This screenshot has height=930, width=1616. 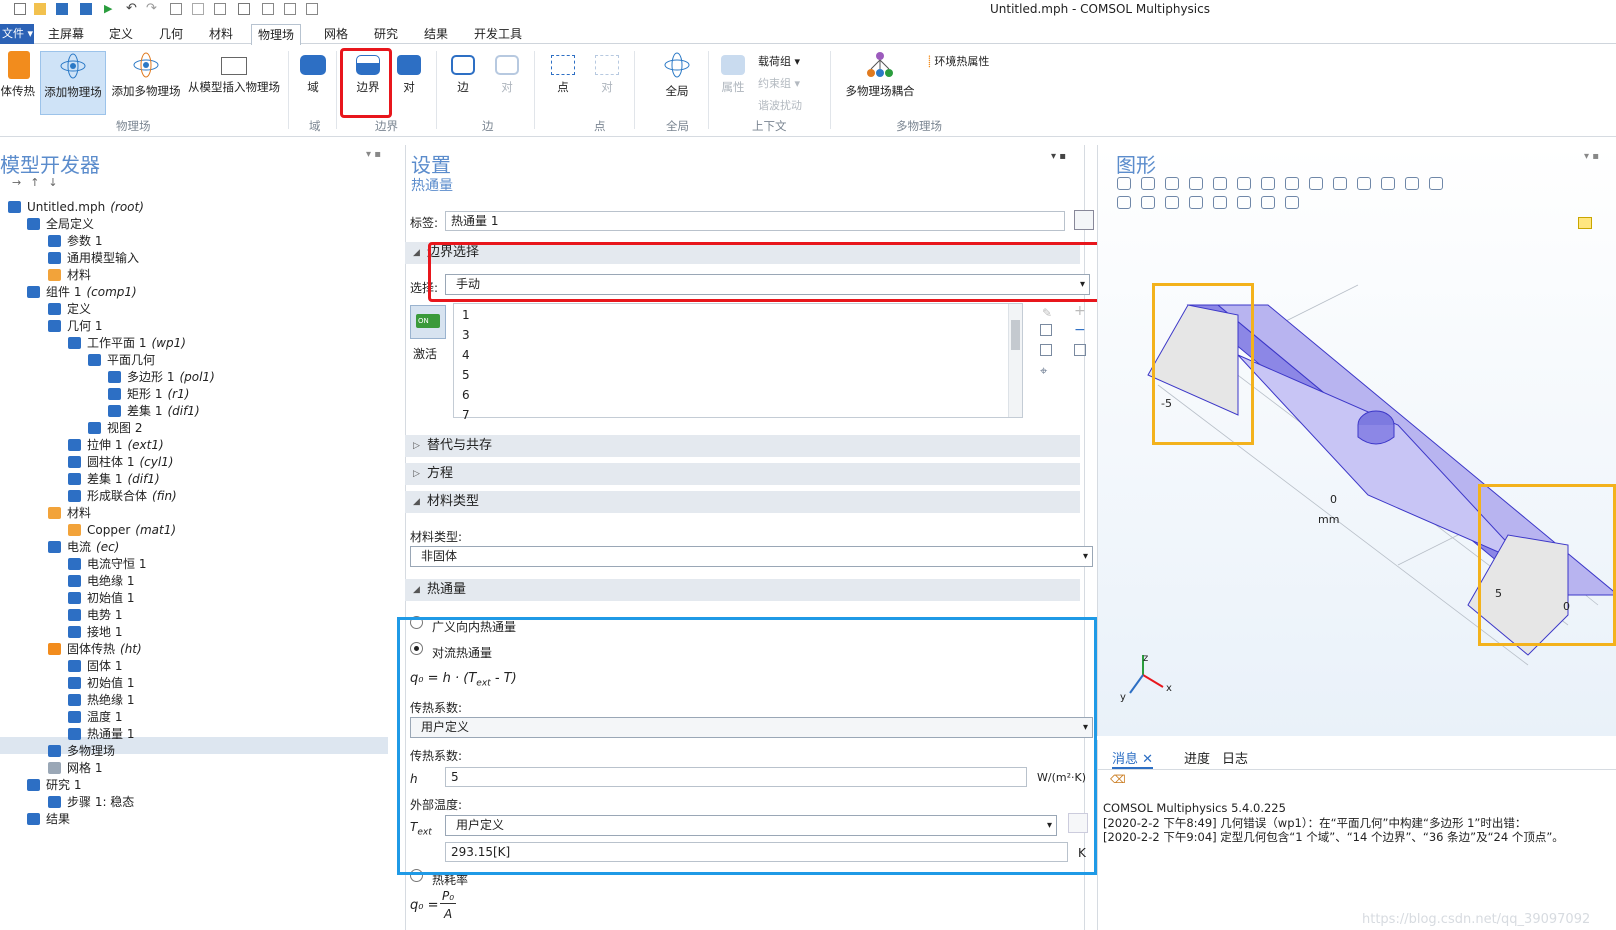 I want to click on zoom-menu-icon, so click(x=312, y=9).